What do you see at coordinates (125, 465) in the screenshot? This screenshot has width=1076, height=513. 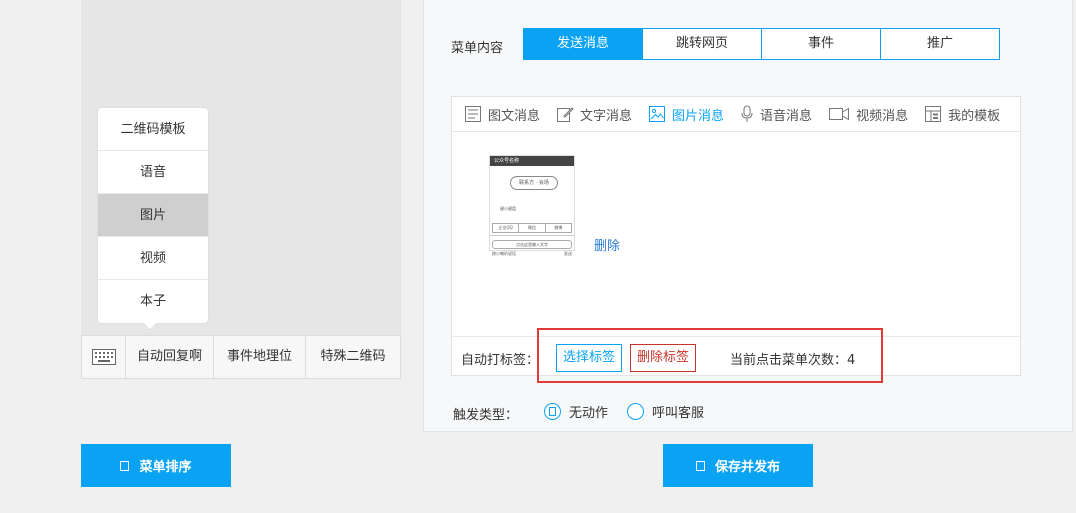 I see `sort-icon` at bounding box center [125, 465].